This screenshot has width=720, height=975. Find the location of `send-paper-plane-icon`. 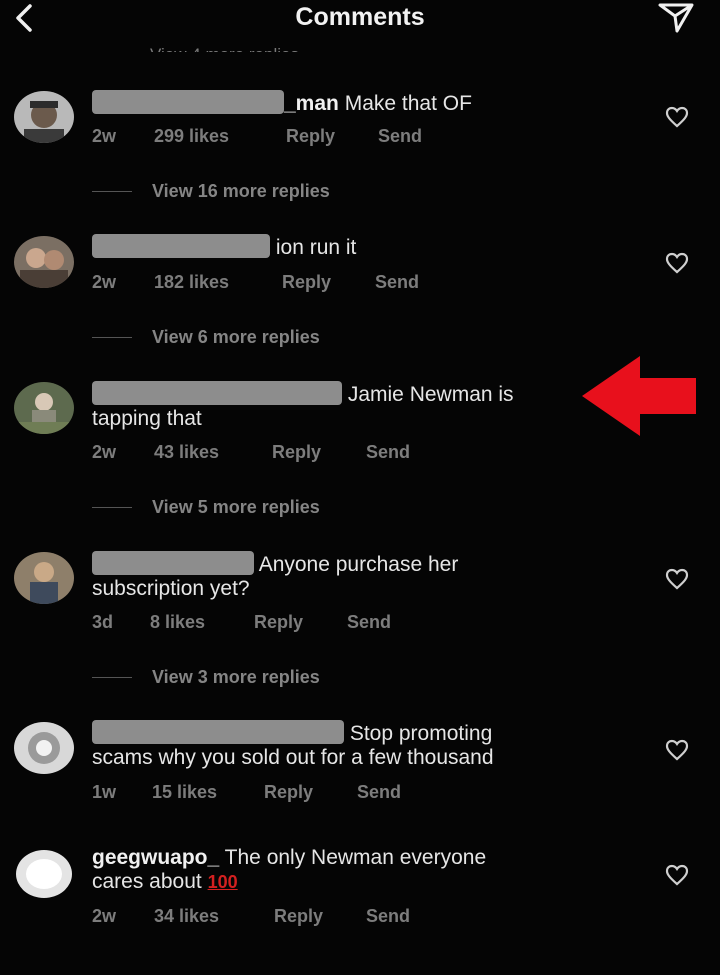

send-paper-plane-icon is located at coordinates (676, 17).